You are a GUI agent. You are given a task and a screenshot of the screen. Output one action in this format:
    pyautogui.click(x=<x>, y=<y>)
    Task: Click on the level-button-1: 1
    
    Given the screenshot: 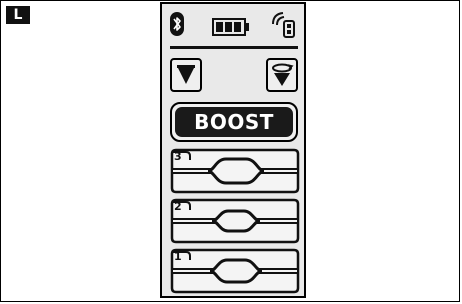 What is the action you would take?
    pyautogui.click(x=235, y=271)
    